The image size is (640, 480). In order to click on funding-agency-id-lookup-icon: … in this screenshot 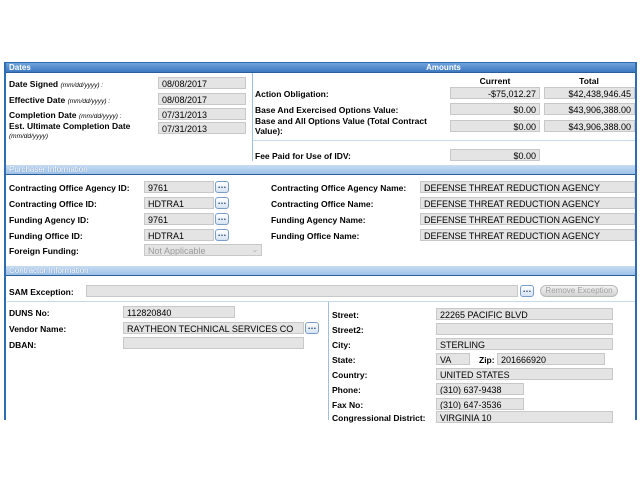, I will do `click(222, 219)`.